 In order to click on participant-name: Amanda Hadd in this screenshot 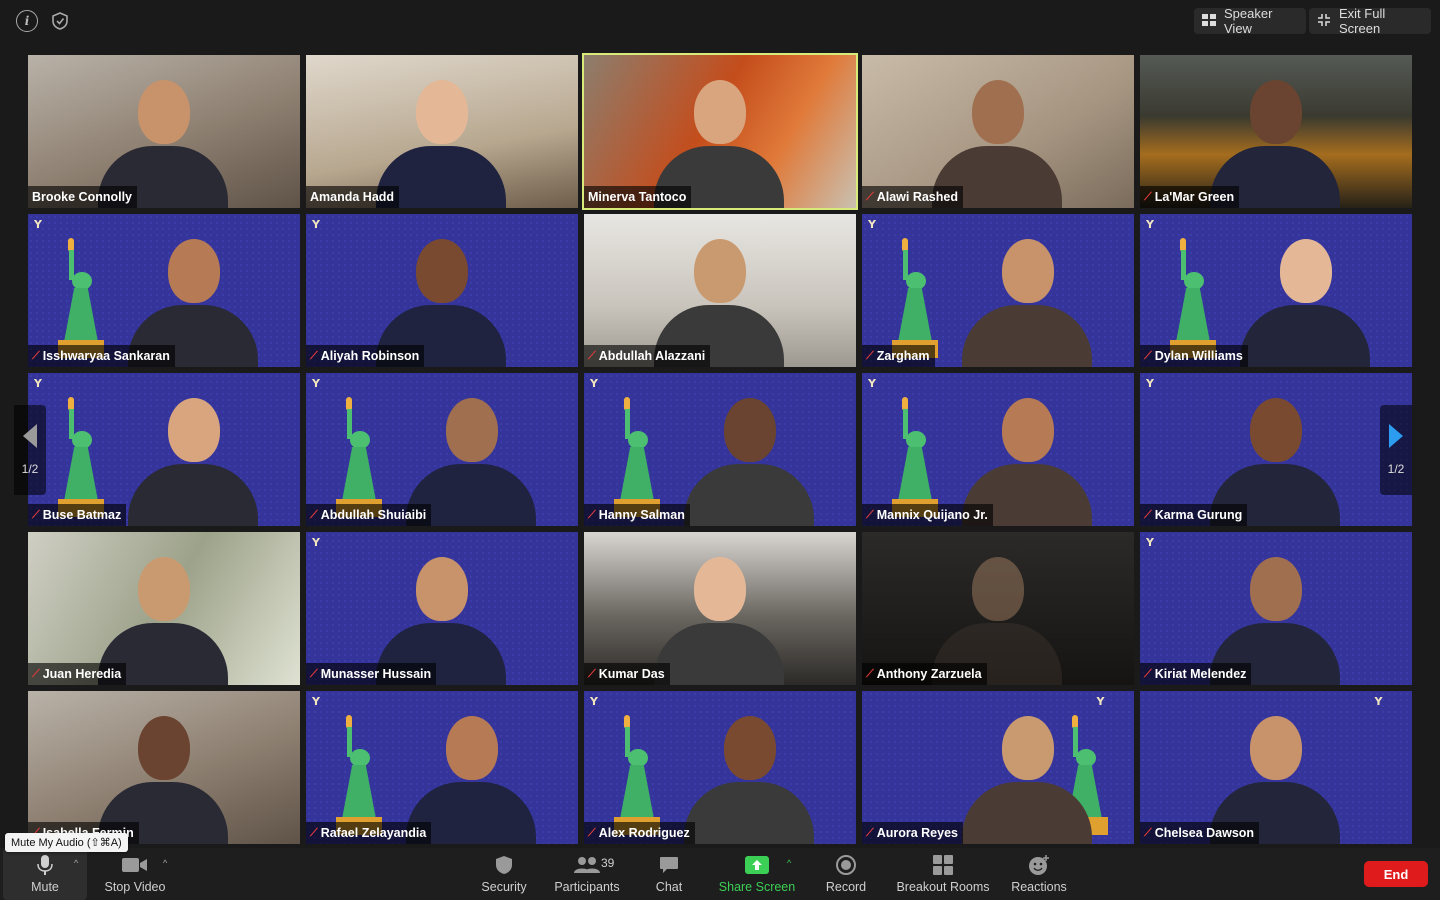, I will do `click(352, 197)`.